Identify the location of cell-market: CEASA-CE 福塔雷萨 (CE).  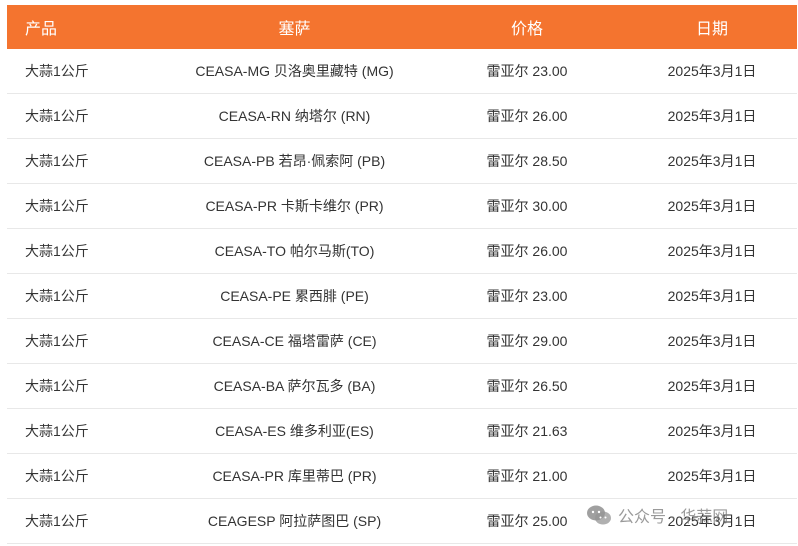
(294, 341).